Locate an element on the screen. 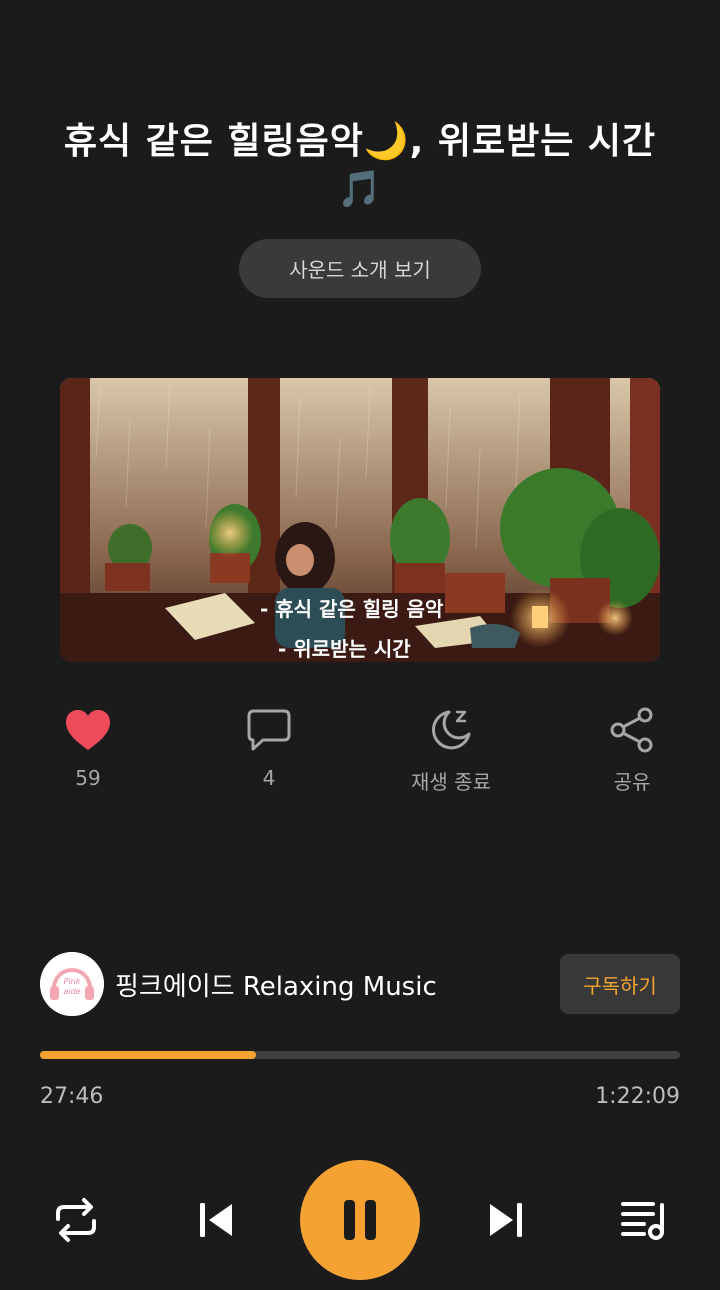 Image resolution: width=720 pixels, height=1290 pixels. repeat-icon is located at coordinates (76, 1220).